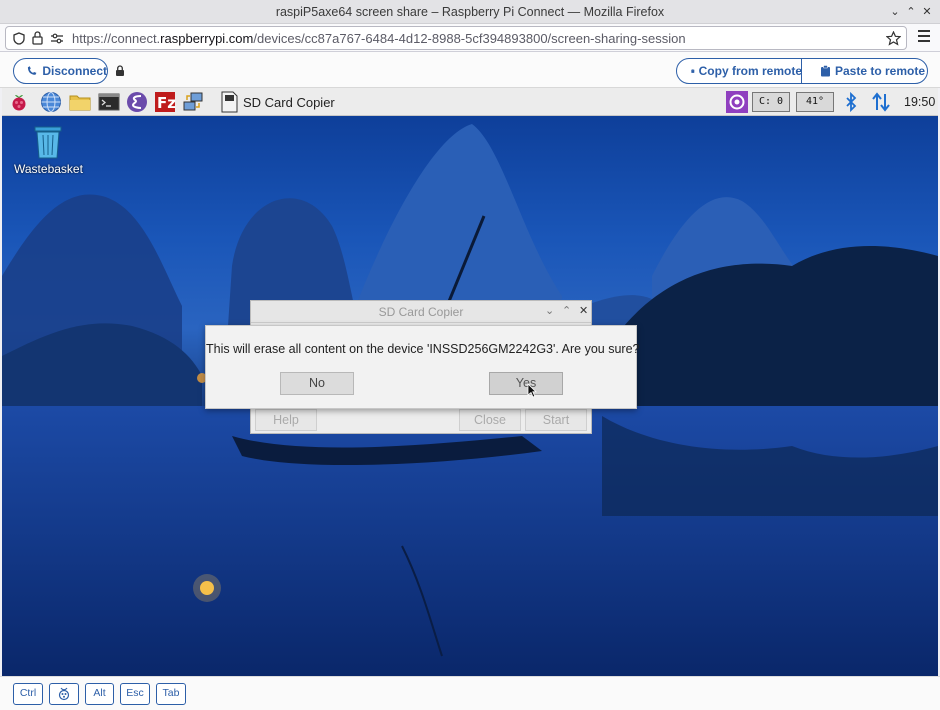 The image size is (940, 710). What do you see at coordinates (99, 694) in the screenshot?
I see `alt-key-button: Alt` at bounding box center [99, 694].